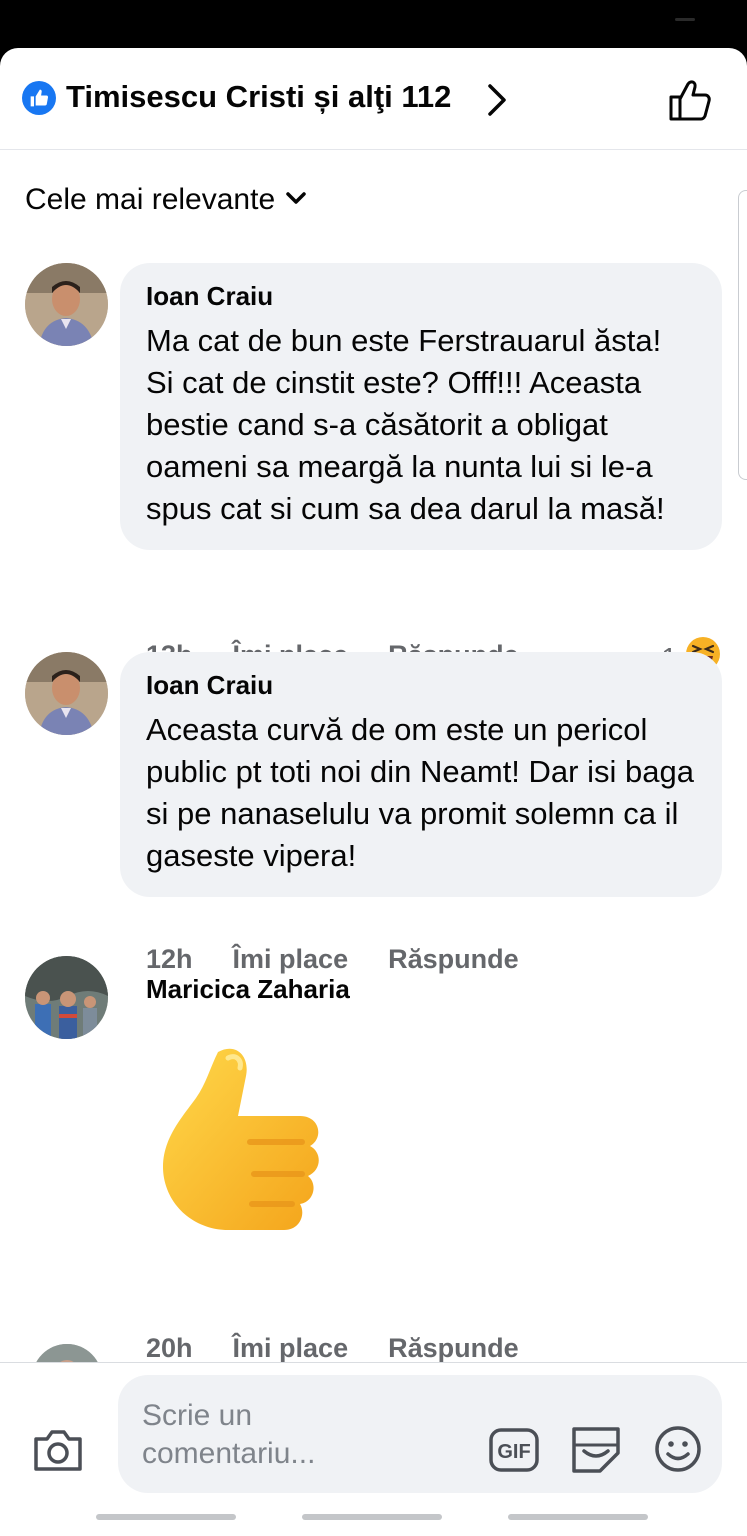 The width and height of the screenshot is (747, 1536). Describe the element at coordinates (248, 989) in the screenshot. I see `comment-author: Maricica Zaharia` at that location.